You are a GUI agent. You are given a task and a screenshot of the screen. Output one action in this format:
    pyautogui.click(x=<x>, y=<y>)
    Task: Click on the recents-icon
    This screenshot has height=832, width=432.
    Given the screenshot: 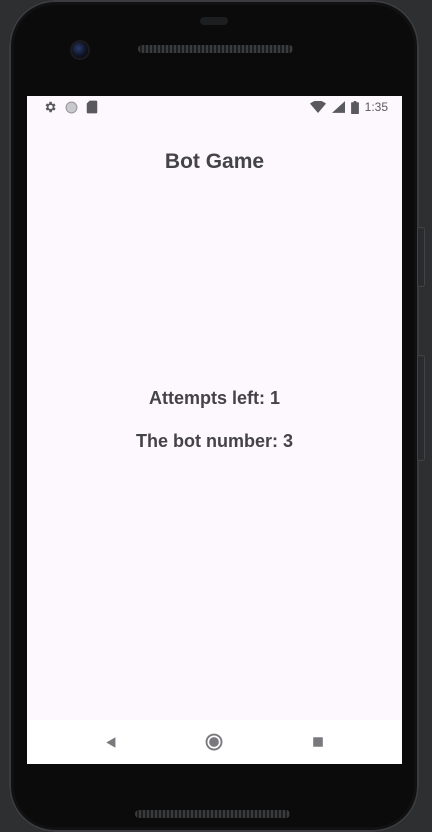 What is the action you would take?
    pyautogui.click(x=318, y=742)
    